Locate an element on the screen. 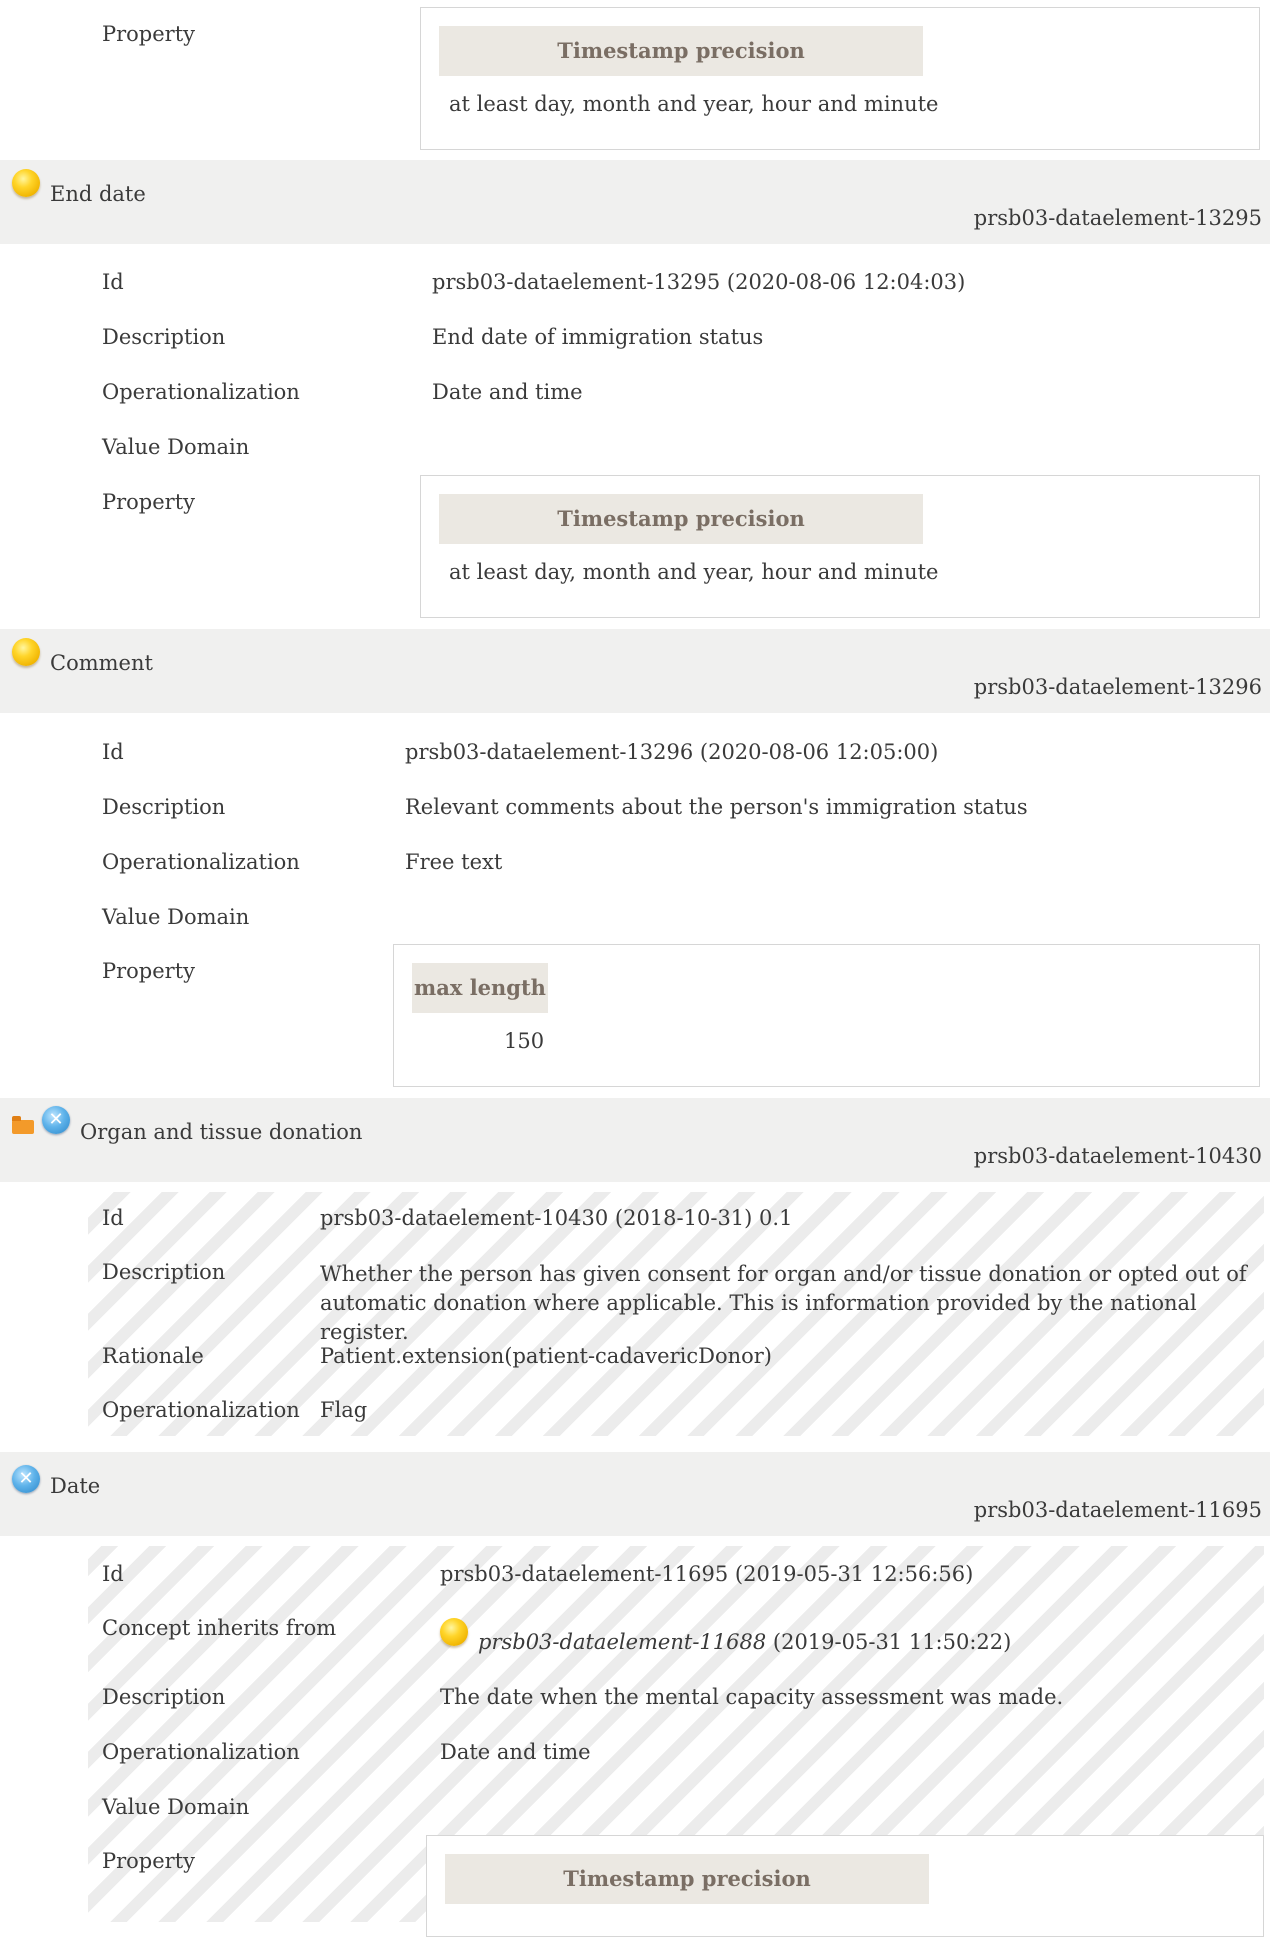 Image resolution: width=1270 pixels, height=1937 pixels. concept-header-id: prsb03-dataelement-13295 is located at coordinates (1117, 218).